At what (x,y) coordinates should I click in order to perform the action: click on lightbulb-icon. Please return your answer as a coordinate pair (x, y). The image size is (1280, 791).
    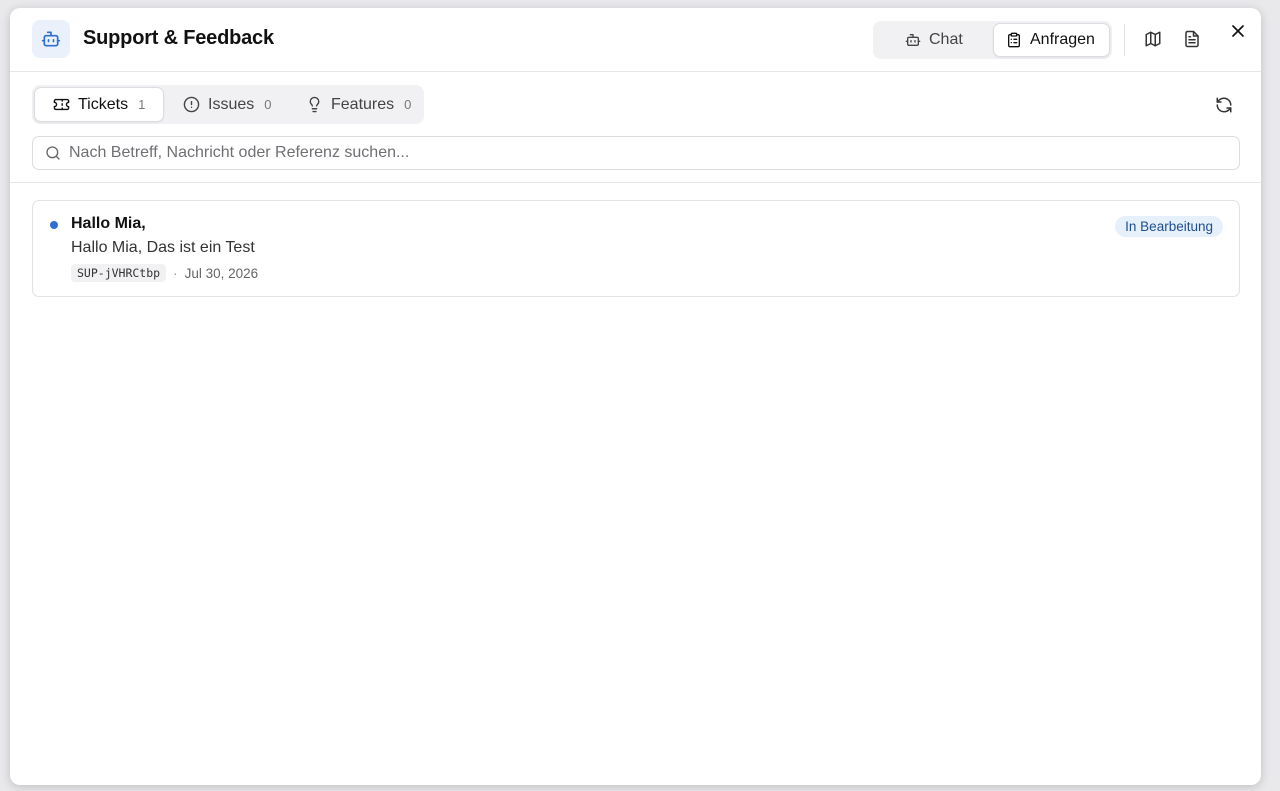
    Looking at the image, I should click on (314, 104).